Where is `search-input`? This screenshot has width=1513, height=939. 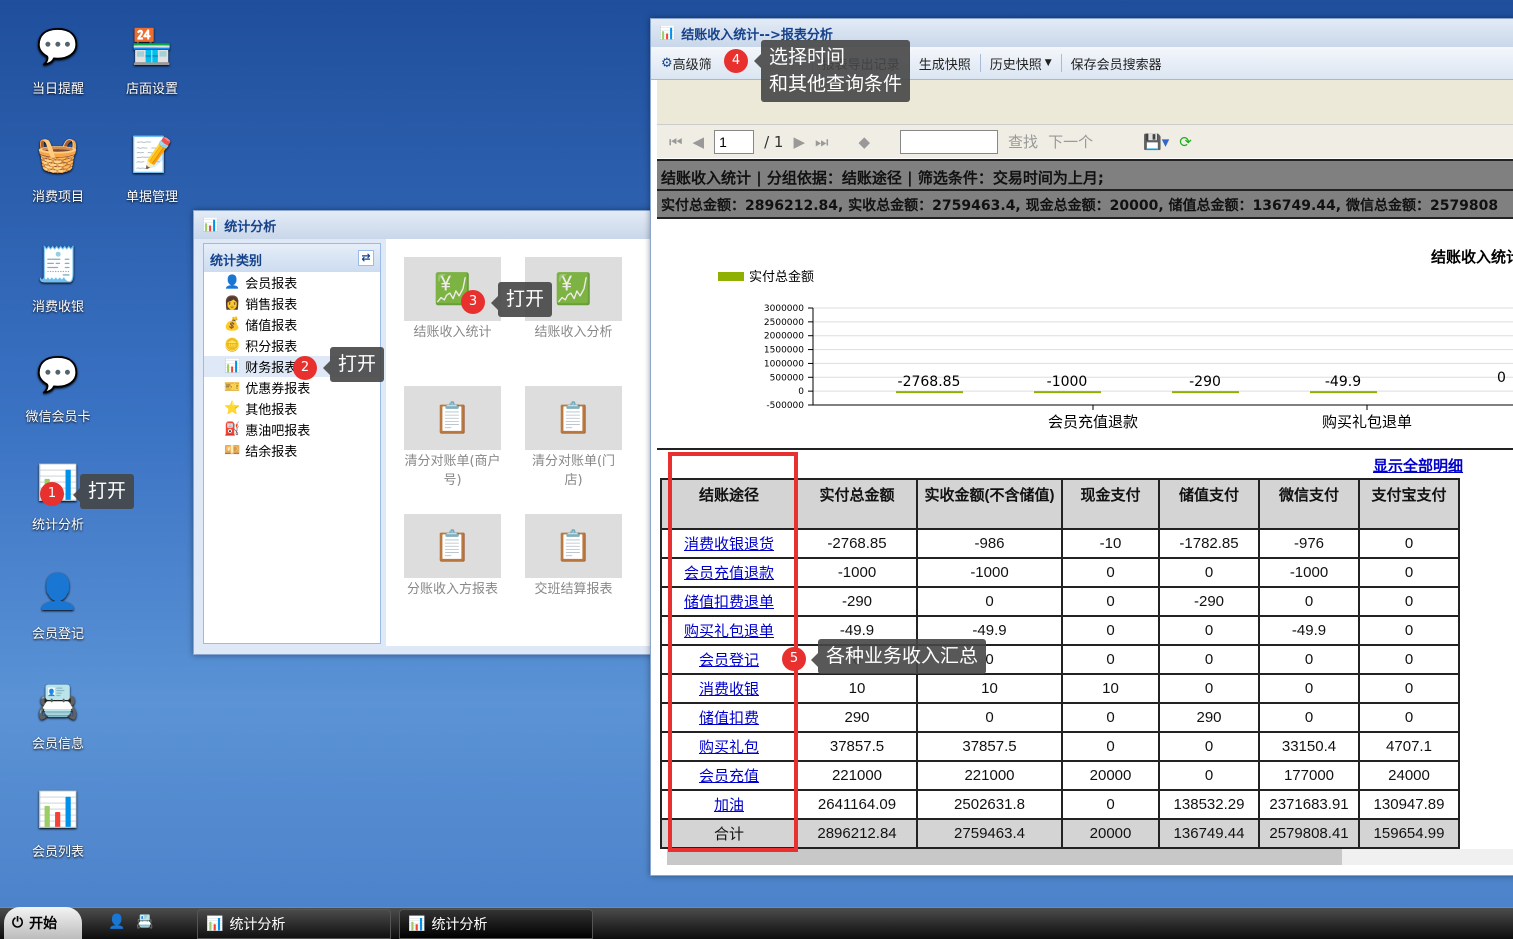
search-input is located at coordinates (949, 141).